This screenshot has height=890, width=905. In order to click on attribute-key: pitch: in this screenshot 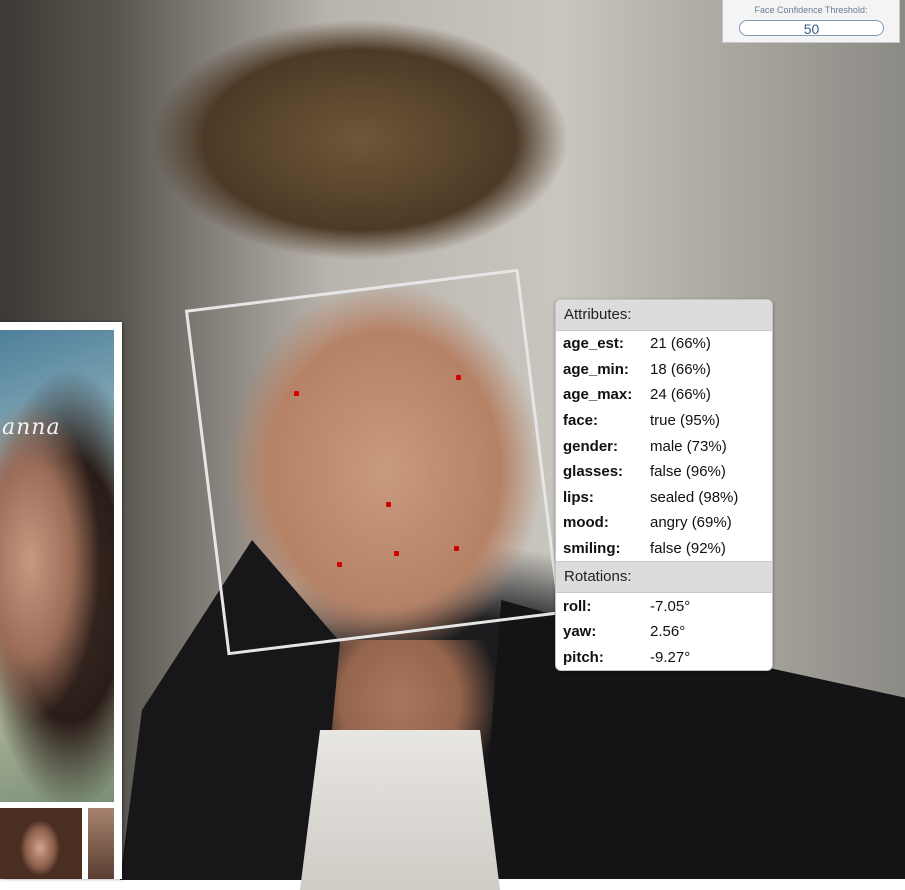, I will do `click(583, 657)`.